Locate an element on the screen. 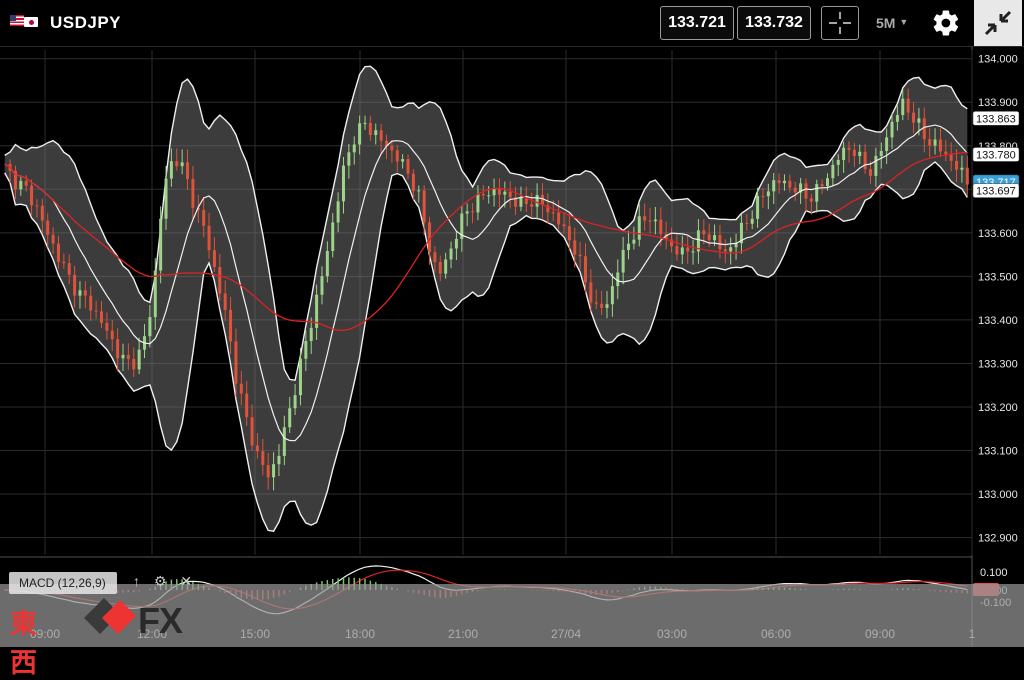 The height and width of the screenshot is (680, 1024). shrink-button is located at coordinates (998, 23).